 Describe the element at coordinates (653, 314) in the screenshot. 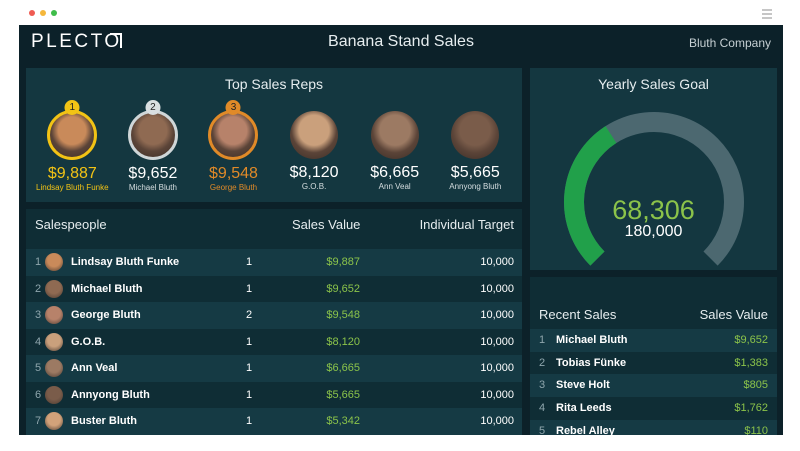

I see `table-header: Recent Sales Sales Value` at that location.